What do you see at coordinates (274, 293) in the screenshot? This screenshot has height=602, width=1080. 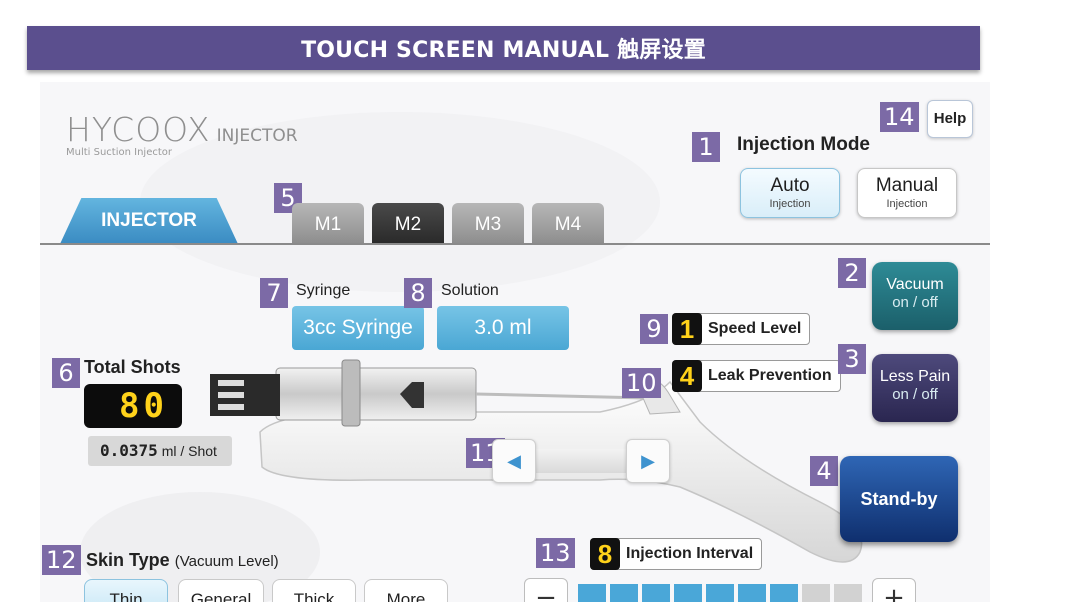 I see `marker-7: 7` at bounding box center [274, 293].